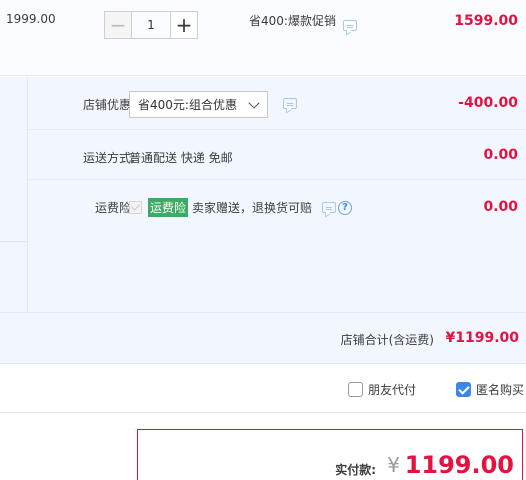  What do you see at coordinates (118, 25) in the screenshot?
I see `decrease-quantity-button: −` at bounding box center [118, 25].